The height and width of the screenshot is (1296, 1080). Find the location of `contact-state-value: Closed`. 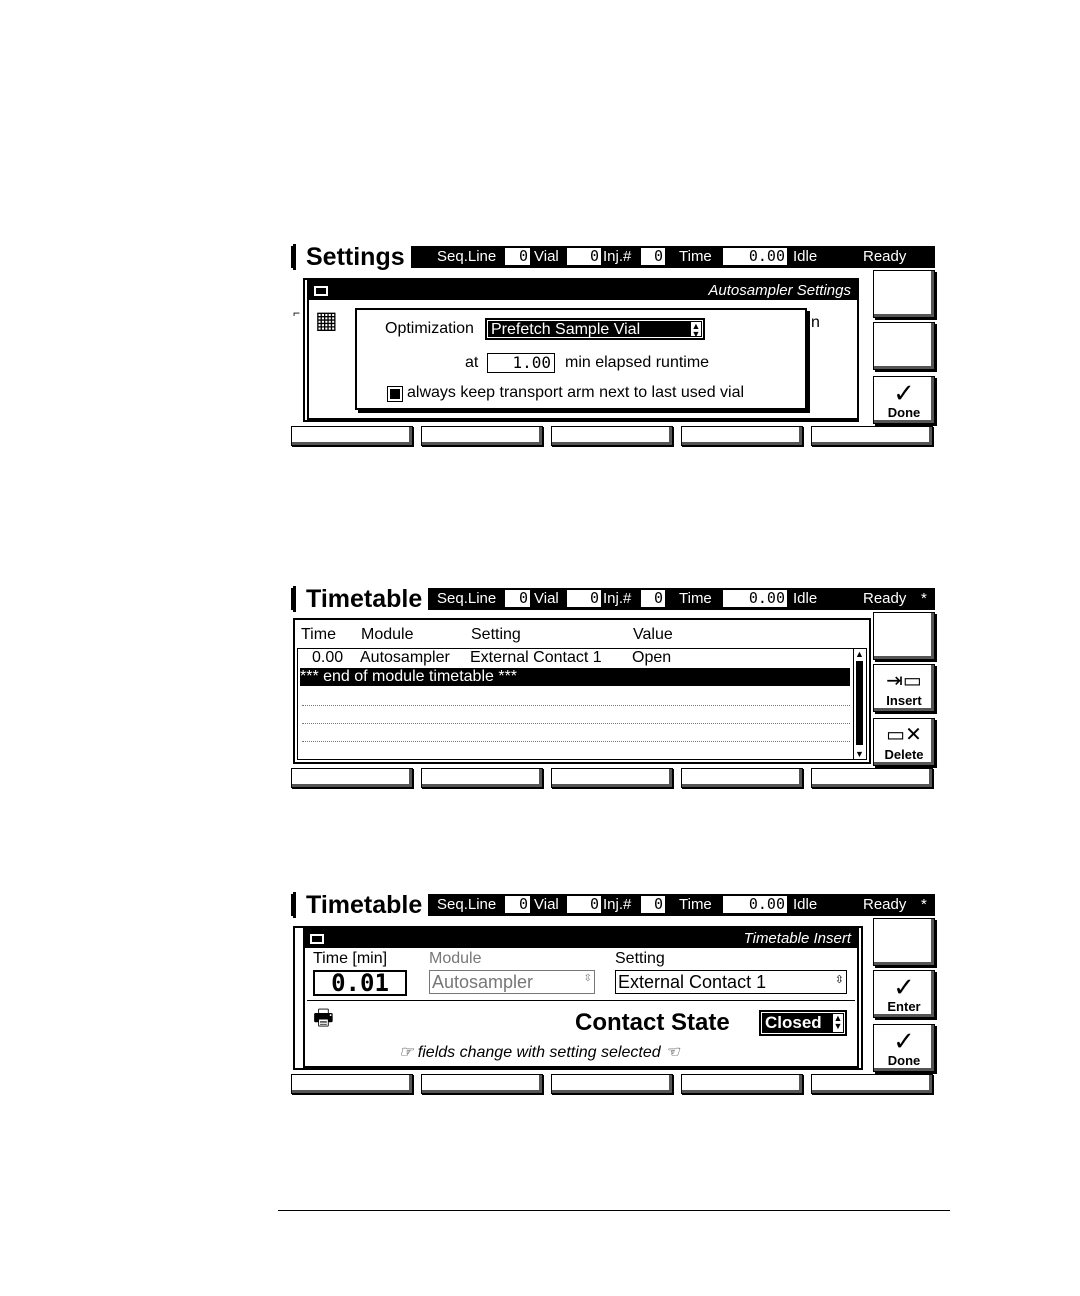

contact-state-value: Closed is located at coordinates (793, 1022).